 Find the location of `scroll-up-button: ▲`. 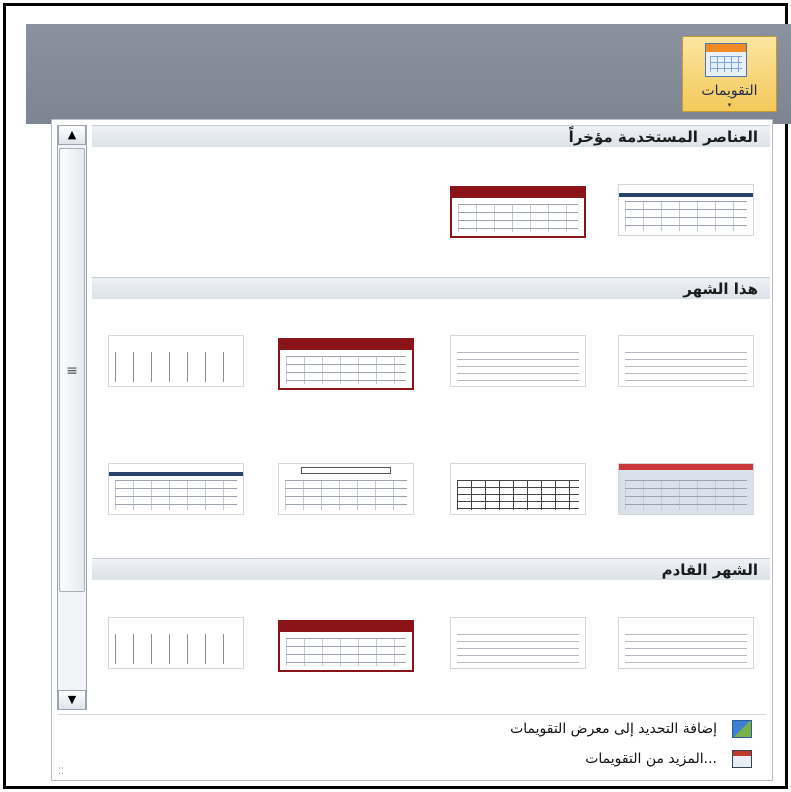

scroll-up-button: ▲ is located at coordinates (72, 135).